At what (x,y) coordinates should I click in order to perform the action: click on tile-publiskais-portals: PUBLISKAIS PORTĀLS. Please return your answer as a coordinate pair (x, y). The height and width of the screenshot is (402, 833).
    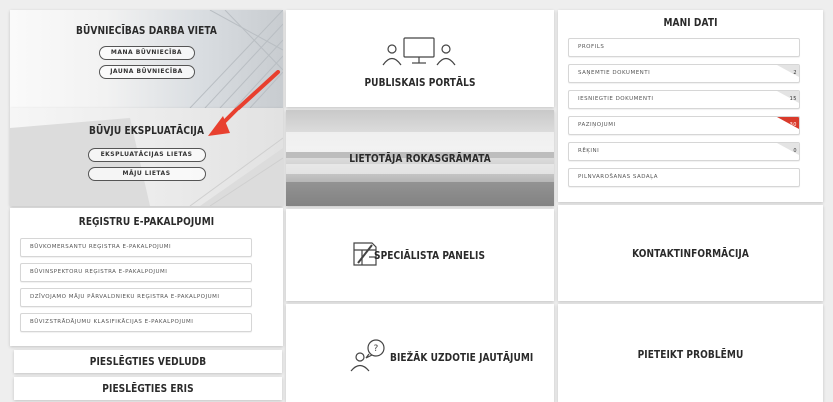
    Looking at the image, I should click on (420, 58).